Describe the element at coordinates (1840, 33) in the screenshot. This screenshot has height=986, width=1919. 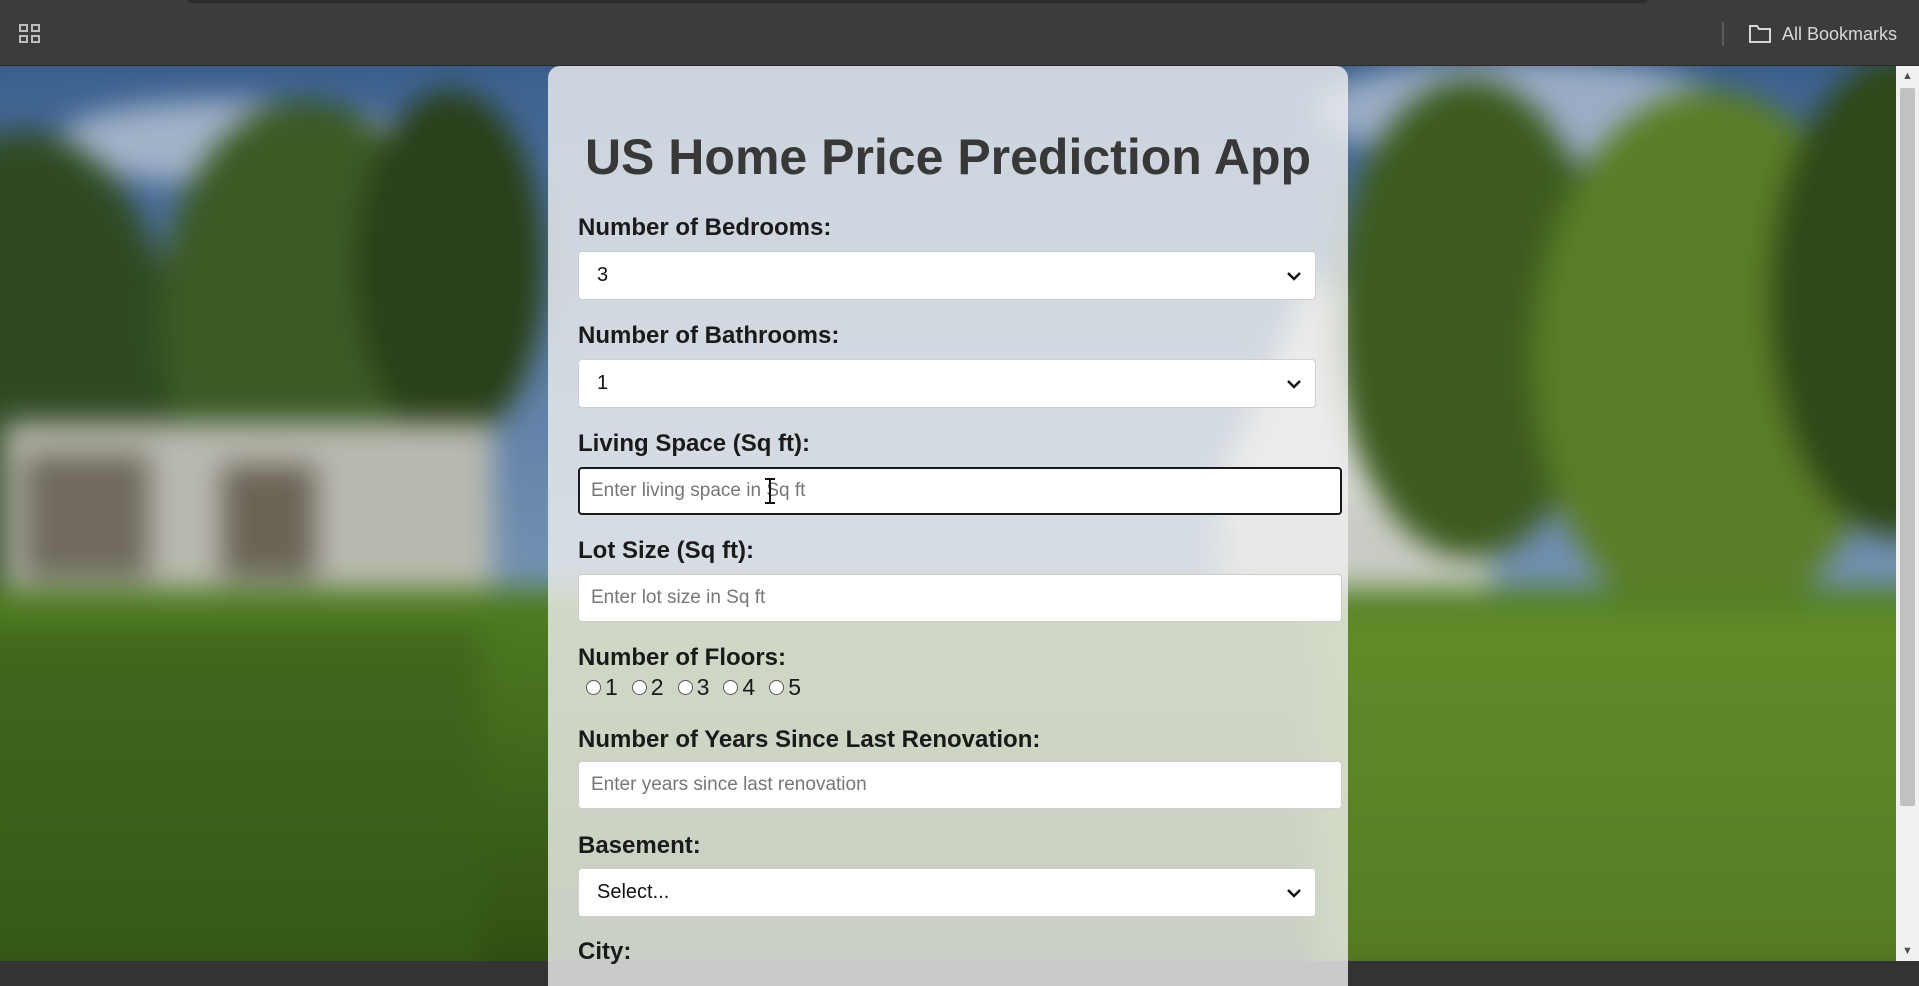
I see `all-bookmarks-label: All Bookmarks` at that location.